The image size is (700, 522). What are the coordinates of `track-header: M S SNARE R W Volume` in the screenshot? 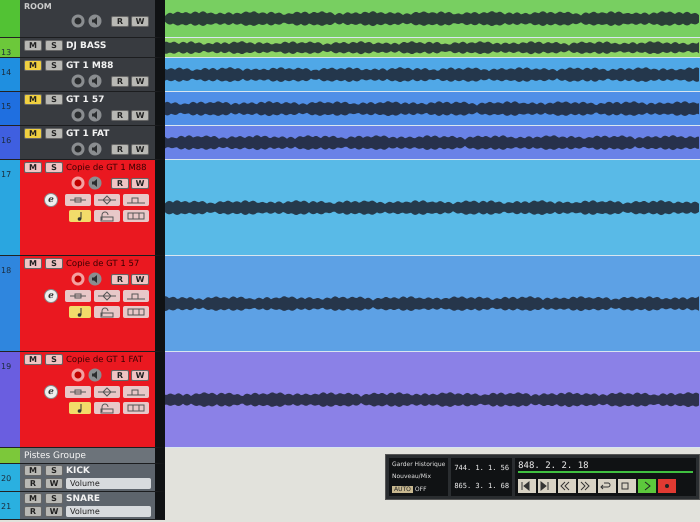 It's located at (92, 506).